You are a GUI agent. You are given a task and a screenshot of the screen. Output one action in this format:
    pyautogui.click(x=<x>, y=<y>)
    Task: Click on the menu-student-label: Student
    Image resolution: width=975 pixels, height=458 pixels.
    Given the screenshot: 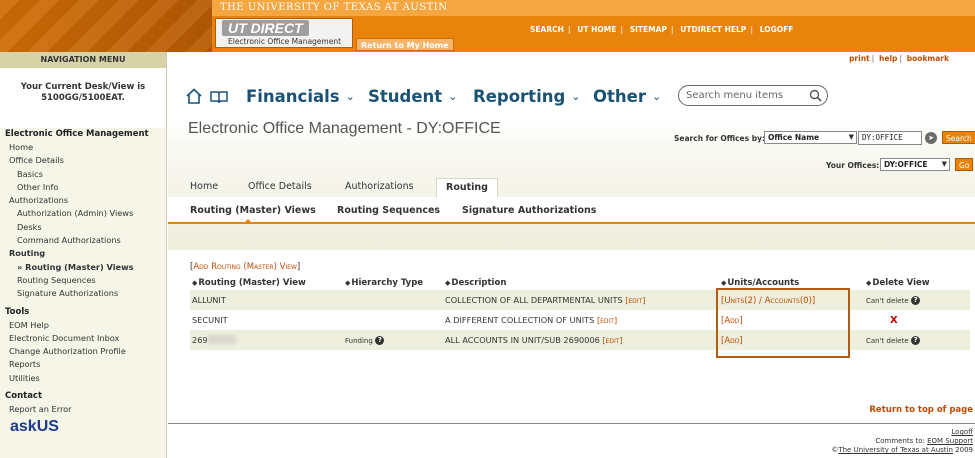 What is the action you would take?
    pyautogui.click(x=405, y=96)
    